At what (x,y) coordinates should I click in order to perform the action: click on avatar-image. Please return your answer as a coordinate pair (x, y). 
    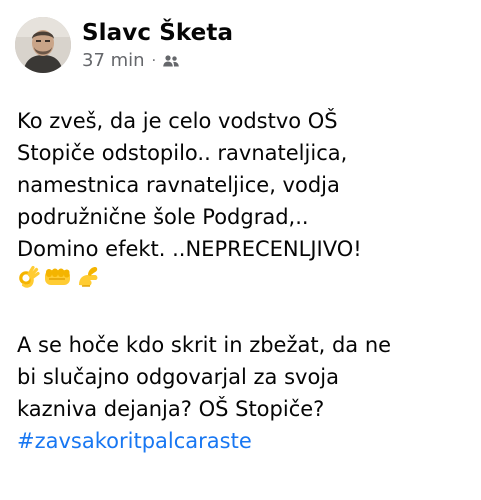
    Looking at the image, I should click on (43, 45).